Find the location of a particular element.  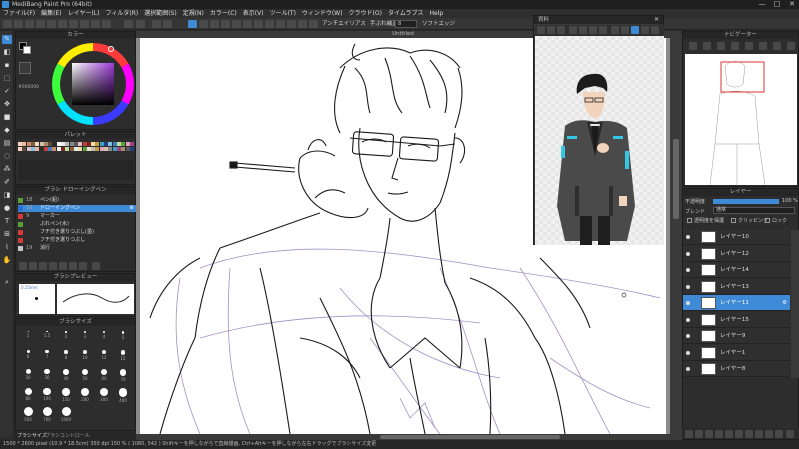

color-wheel is located at coordinates (93, 84).